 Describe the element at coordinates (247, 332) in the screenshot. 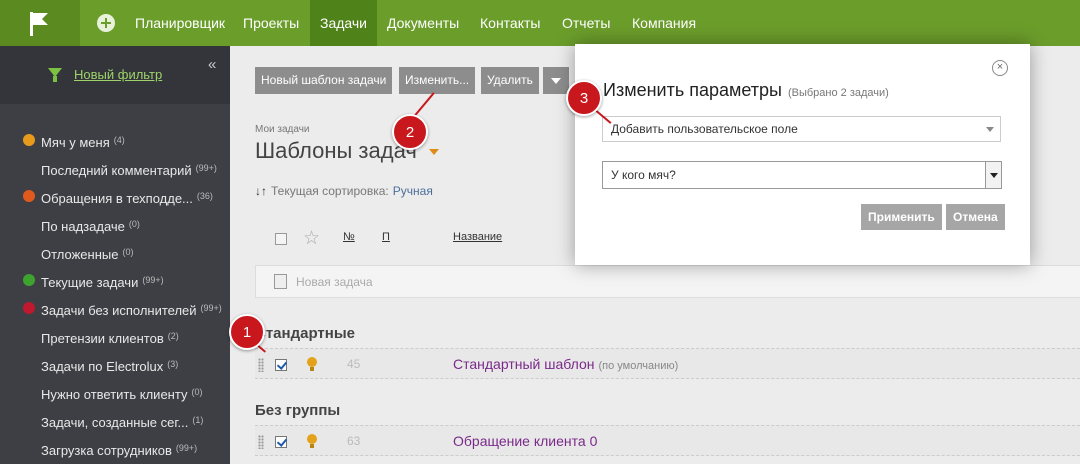

I see `annotation-badge-1: 1` at that location.